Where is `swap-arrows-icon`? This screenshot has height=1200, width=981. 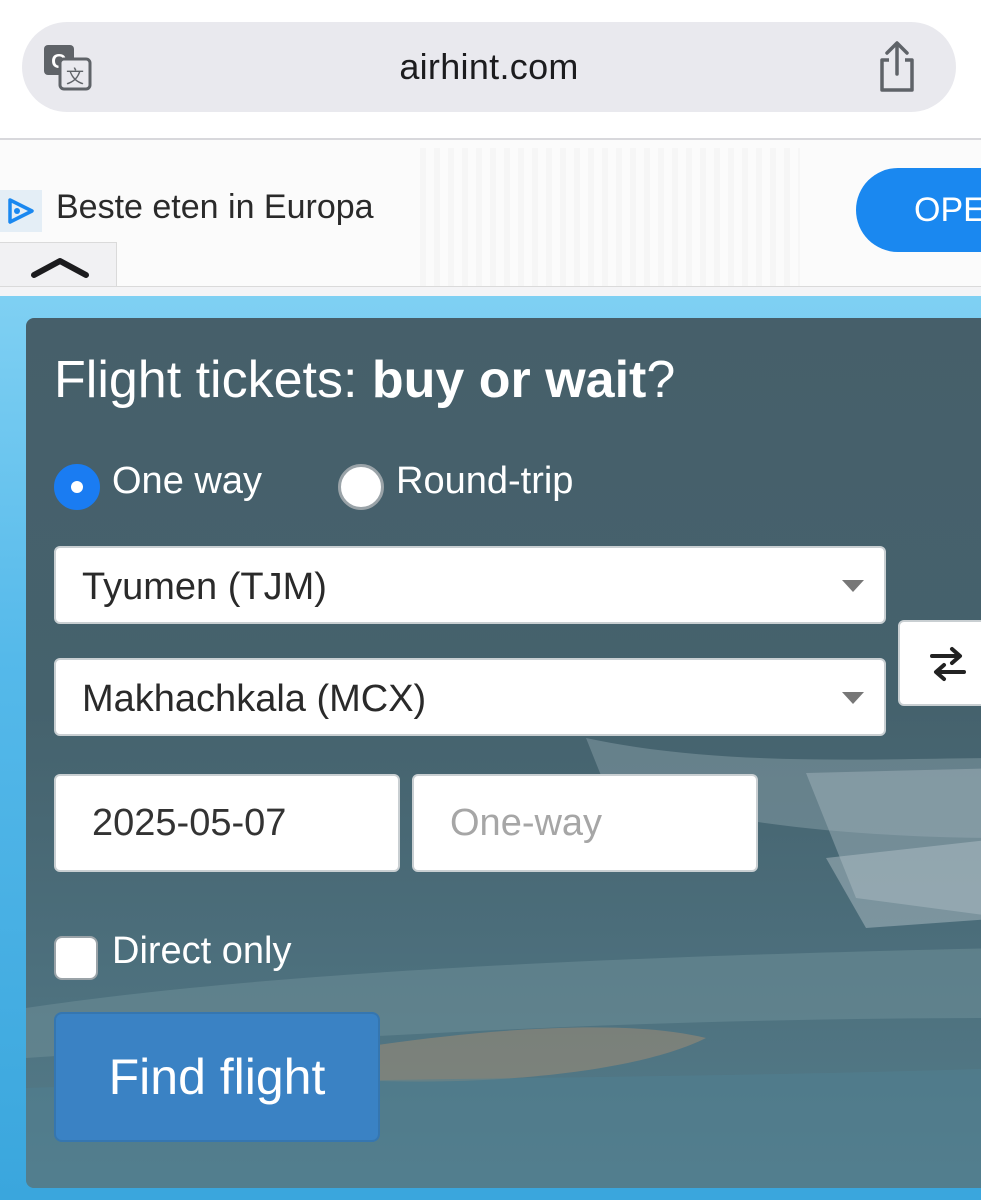 swap-arrows-icon is located at coordinates (948, 664).